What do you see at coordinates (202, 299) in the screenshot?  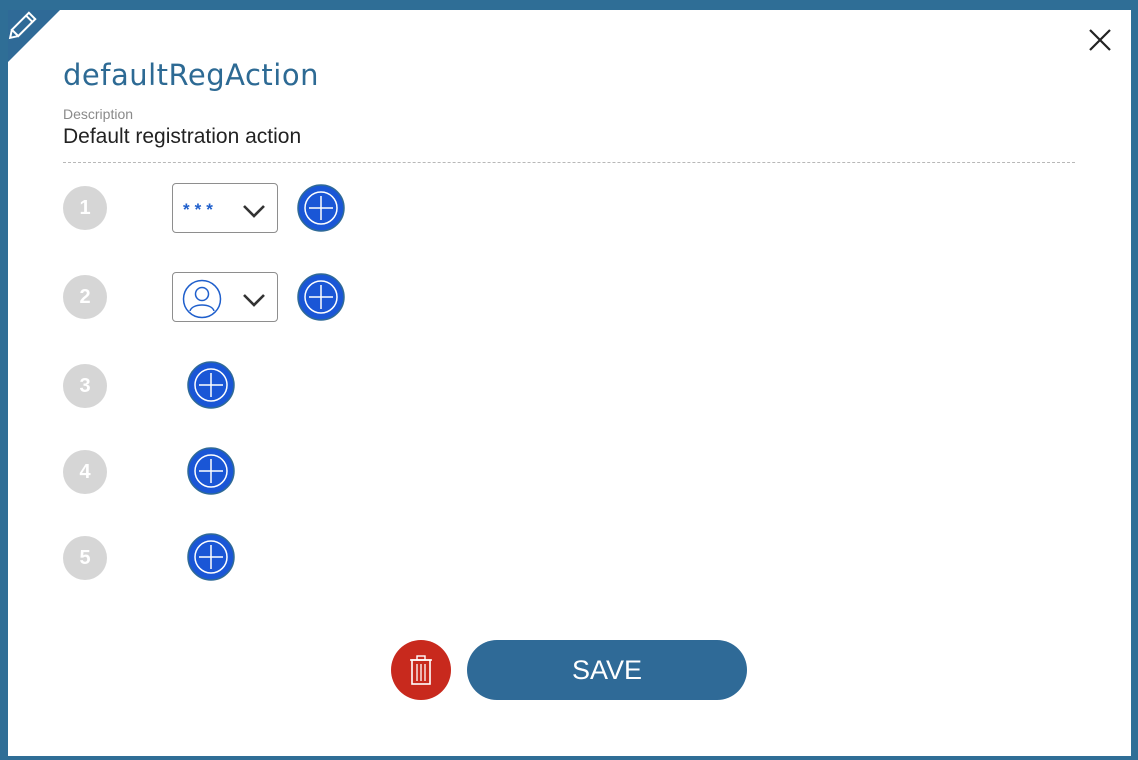 I see `user-icon` at bounding box center [202, 299].